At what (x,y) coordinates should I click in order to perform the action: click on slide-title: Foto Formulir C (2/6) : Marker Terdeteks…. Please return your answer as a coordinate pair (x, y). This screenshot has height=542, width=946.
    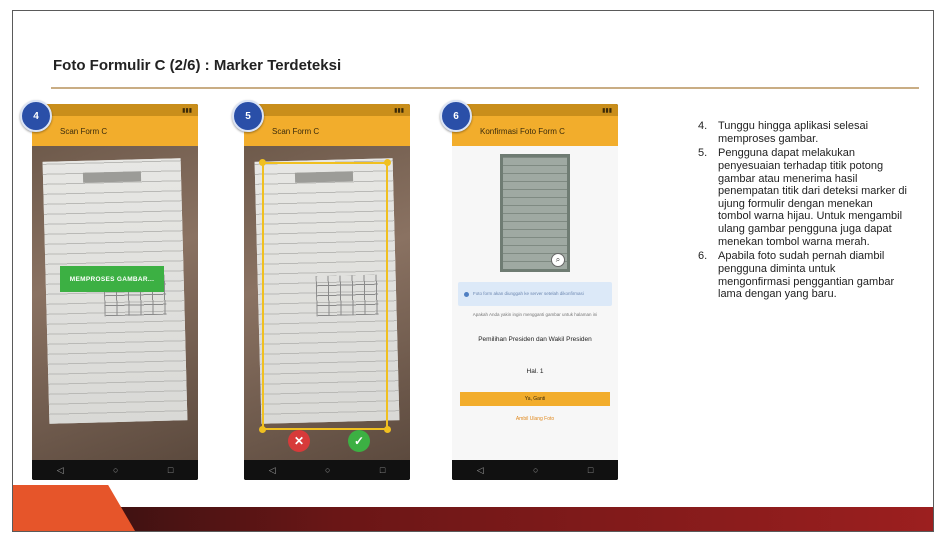
    Looking at the image, I should click on (197, 65).